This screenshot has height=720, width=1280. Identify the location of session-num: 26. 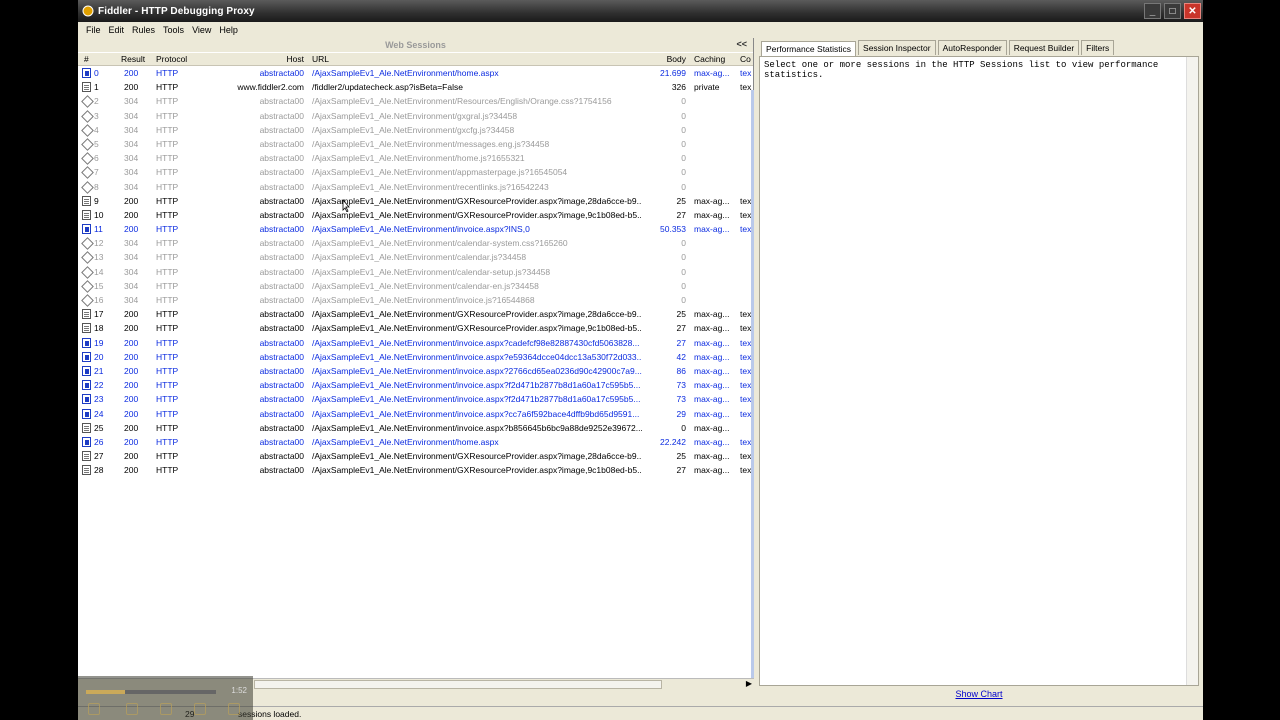
(99, 441).